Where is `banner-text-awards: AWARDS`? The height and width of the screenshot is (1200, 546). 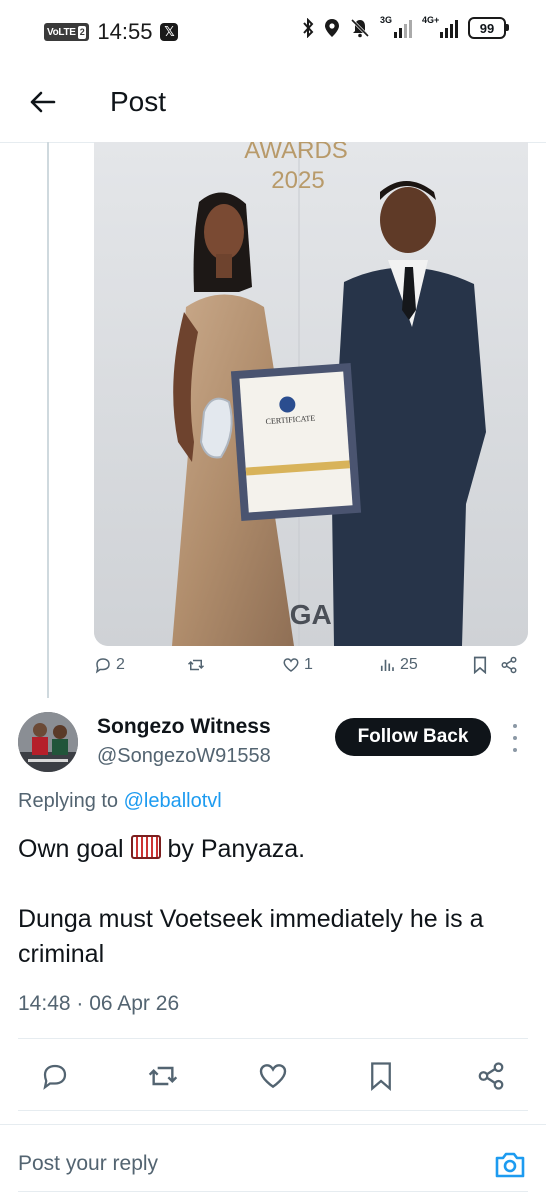 banner-text-awards: AWARDS is located at coordinates (296, 153).